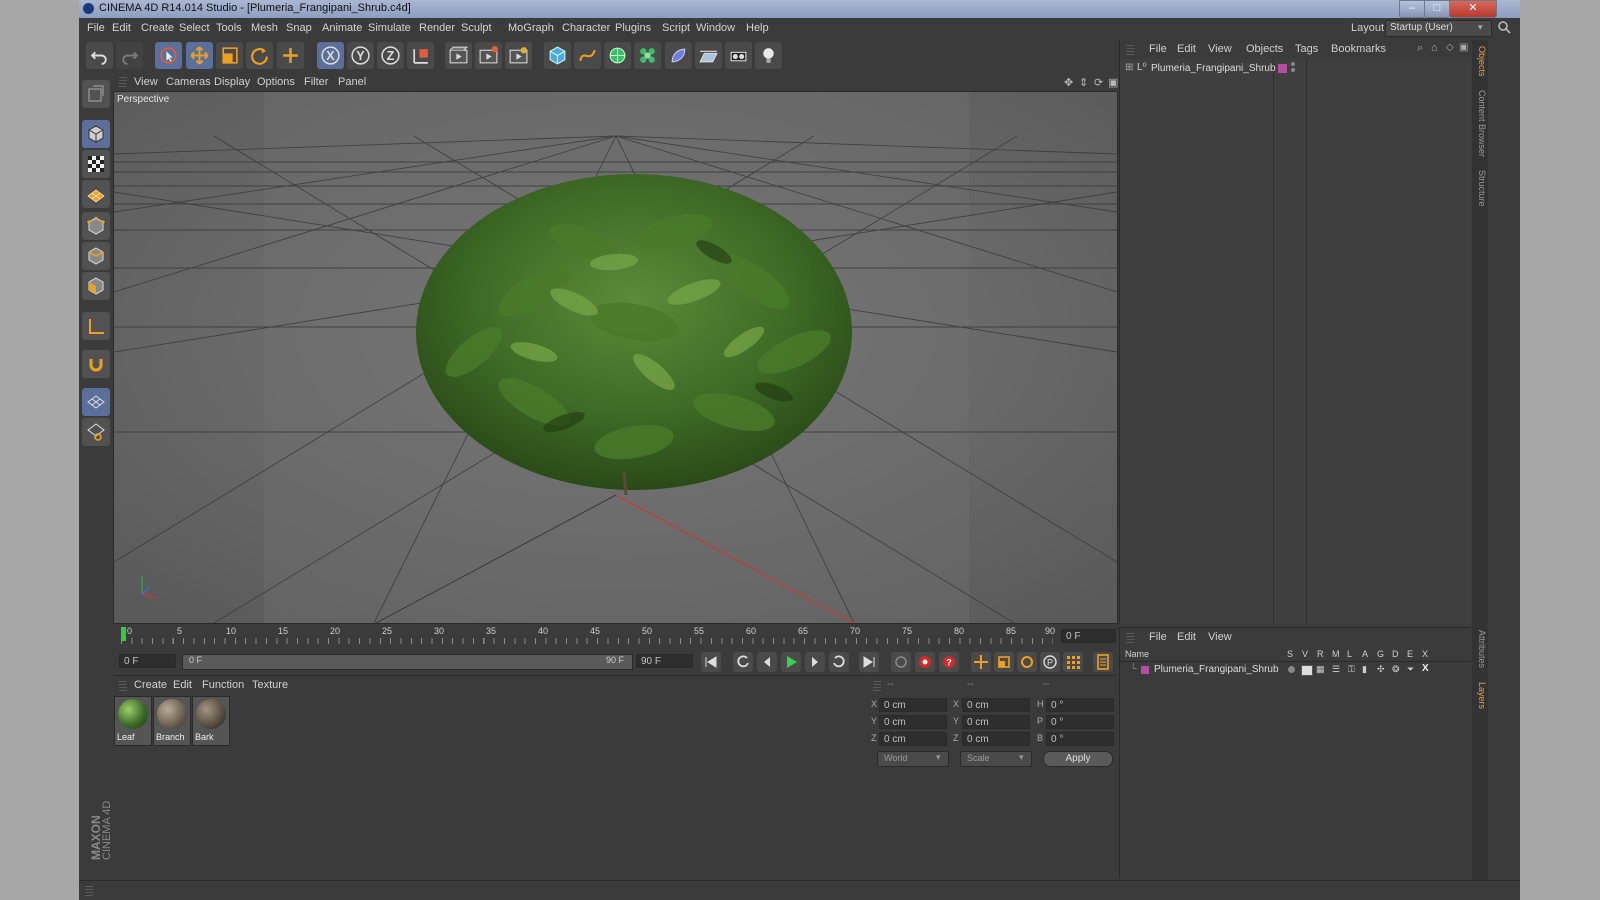  Describe the element at coordinates (715, 28) in the screenshot. I see `menu-window: Window` at that location.